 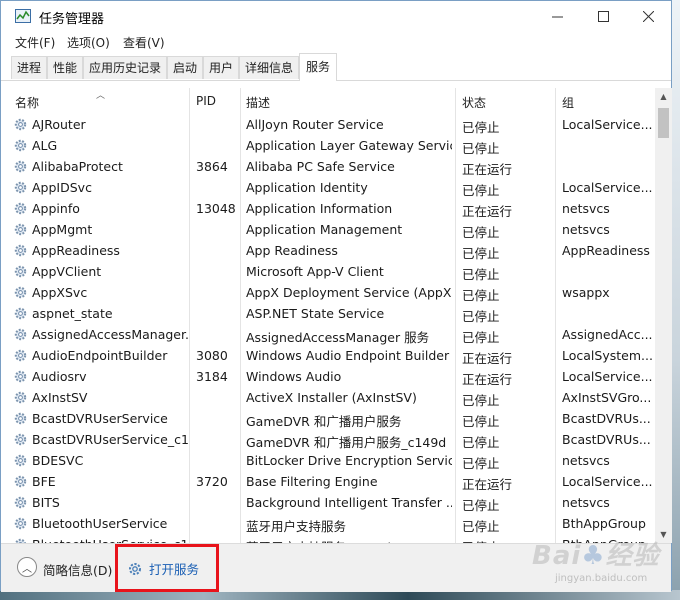 I want to click on service-name: BFE, so click(x=44, y=481).